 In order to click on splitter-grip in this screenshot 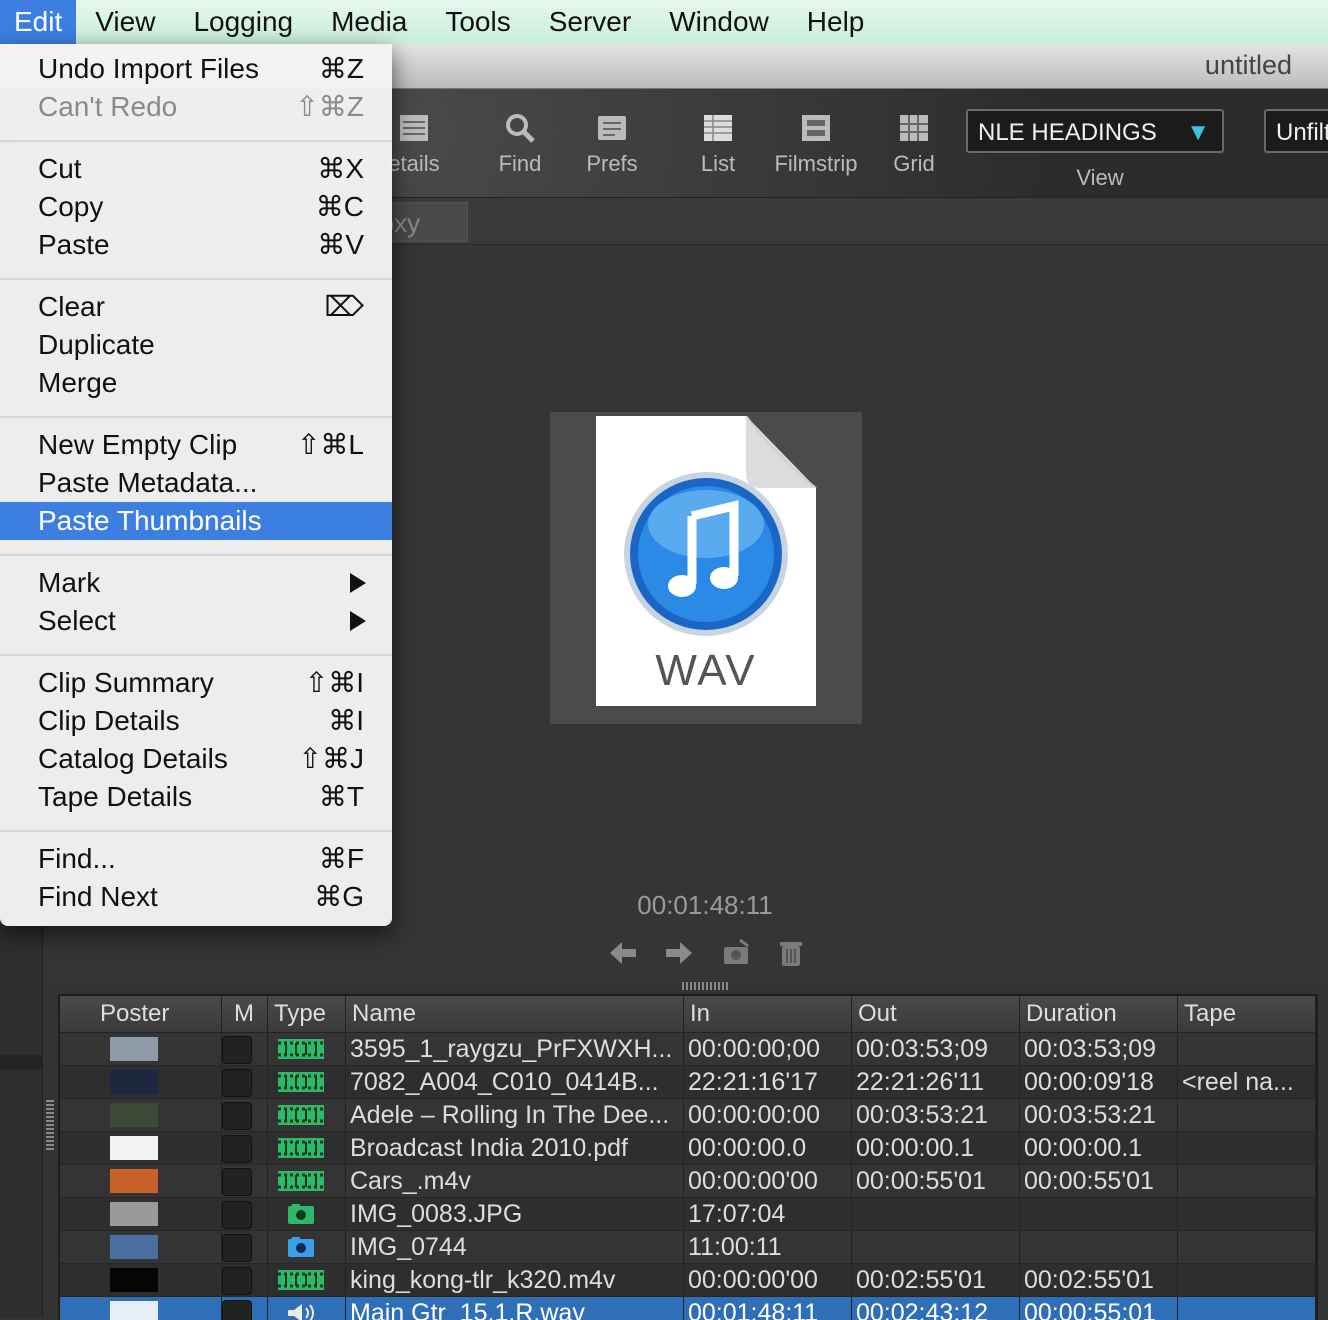, I will do `click(50, 1125)`.